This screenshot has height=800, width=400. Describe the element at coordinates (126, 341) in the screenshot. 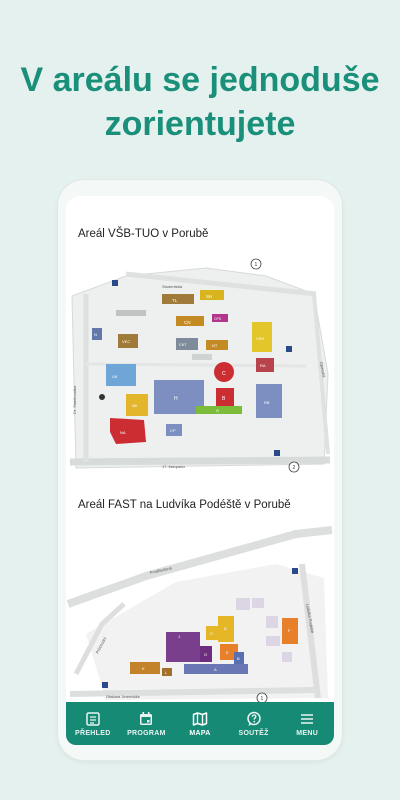

I see `svg-text: VEC` at that location.